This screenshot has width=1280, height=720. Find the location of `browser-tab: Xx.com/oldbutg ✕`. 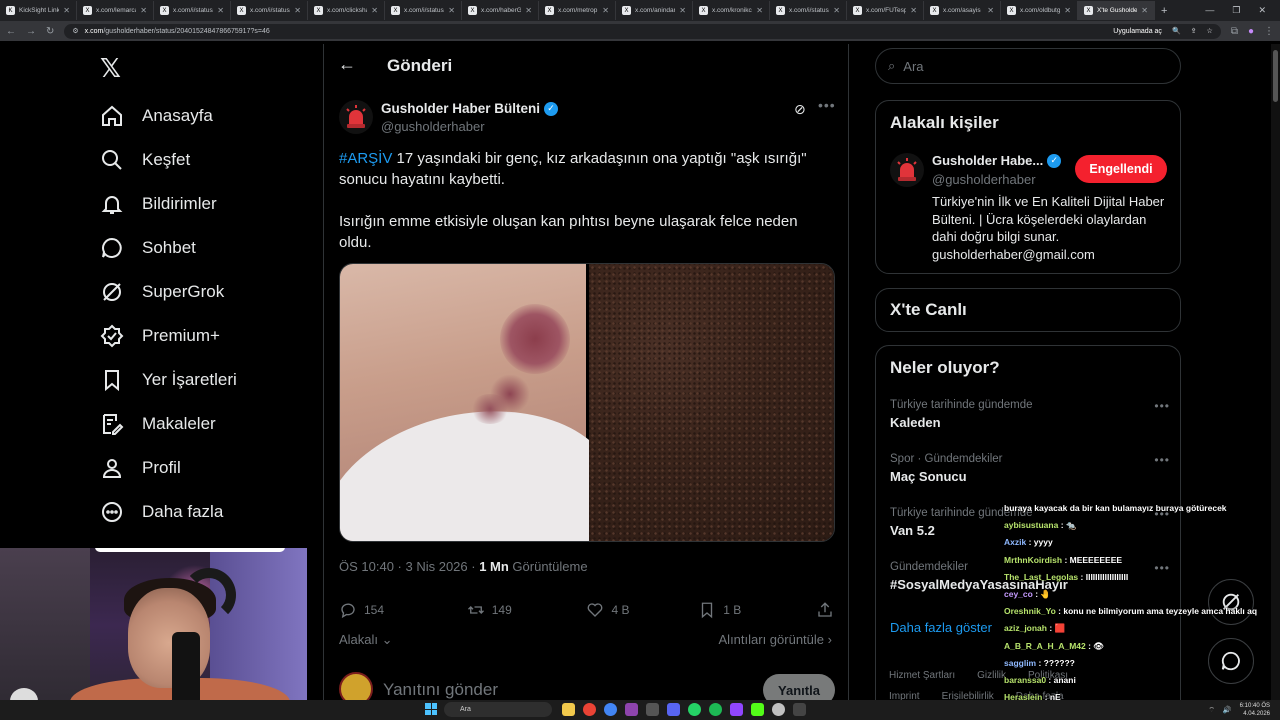

browser-tab: Xx.com/oldbutg ✕ is located at coordinates (1039, 10).